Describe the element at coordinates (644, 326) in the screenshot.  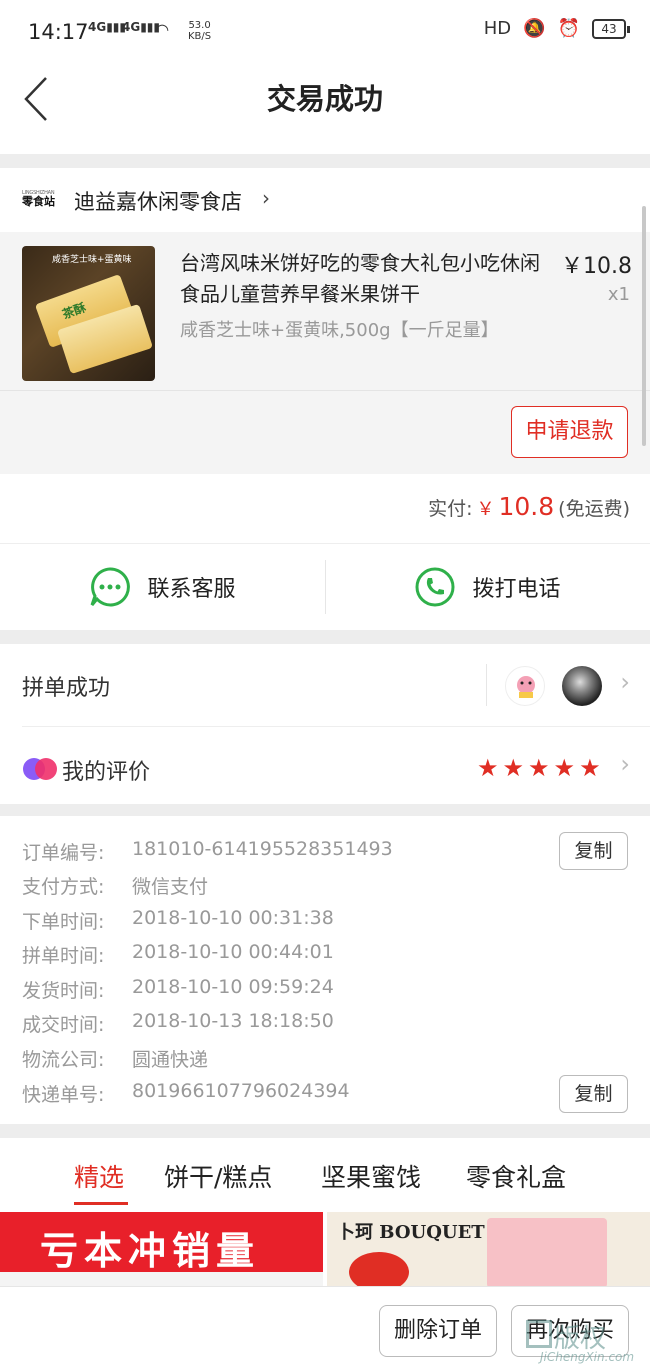
I see `scrollbar` at that location.